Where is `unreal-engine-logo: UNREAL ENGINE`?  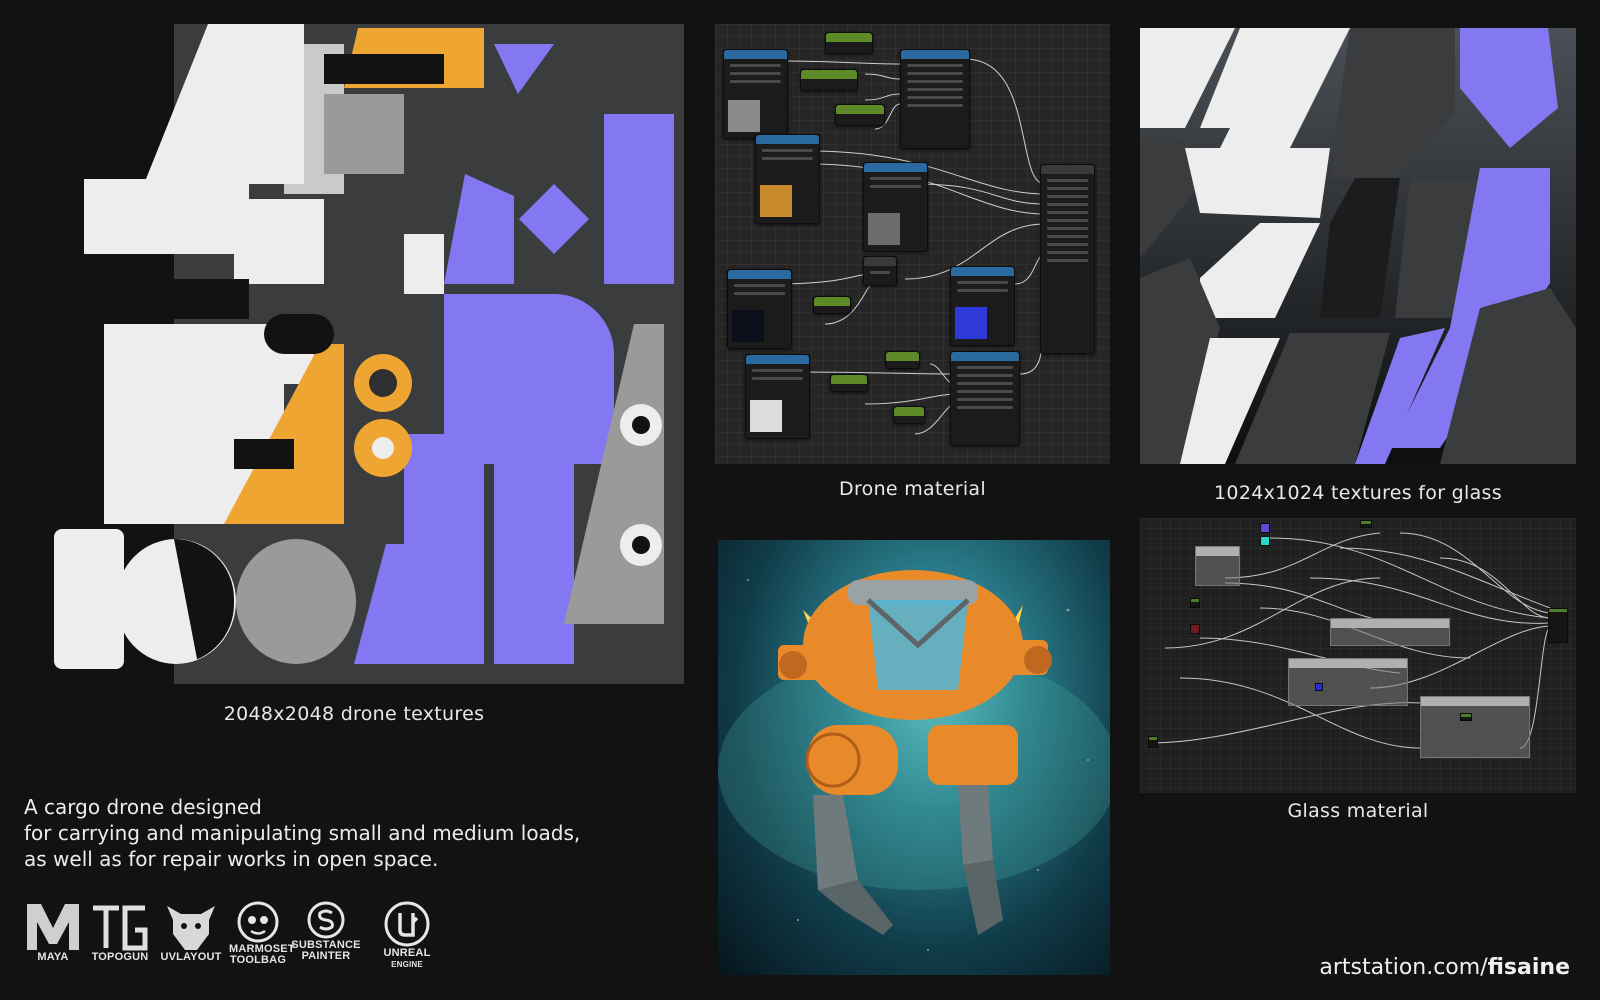
unreal-engine-logo: UNREAL ENGINE is located at coordinates (407, 935).